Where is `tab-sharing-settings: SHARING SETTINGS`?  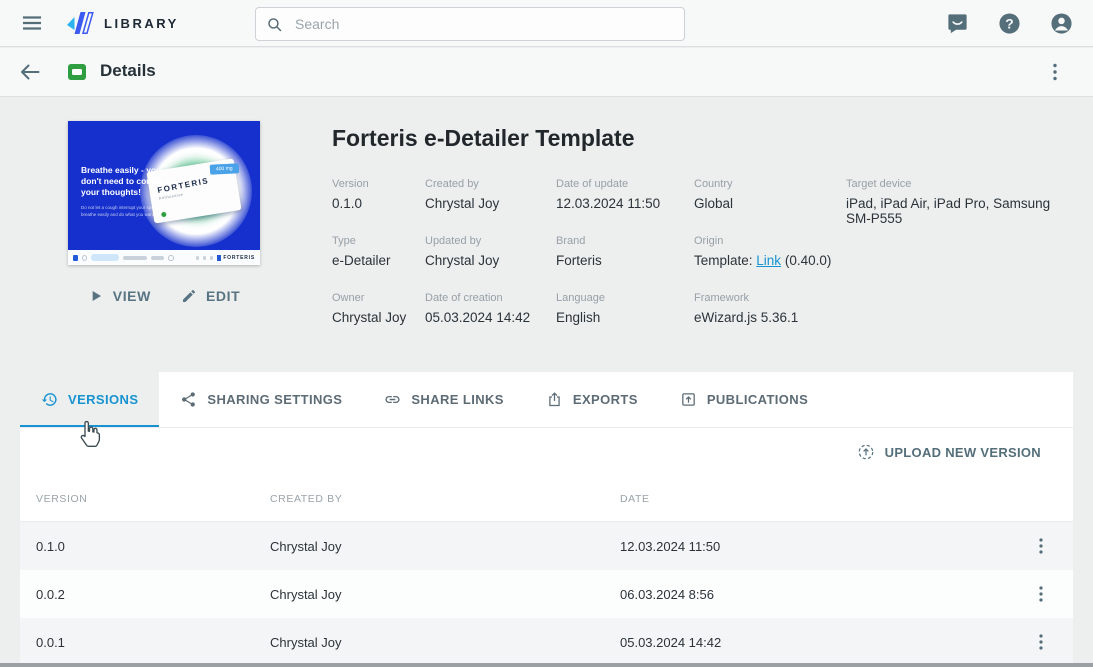 tab-sharing-settings: SHARING SETTINGS is located at coordinates (261, 399).